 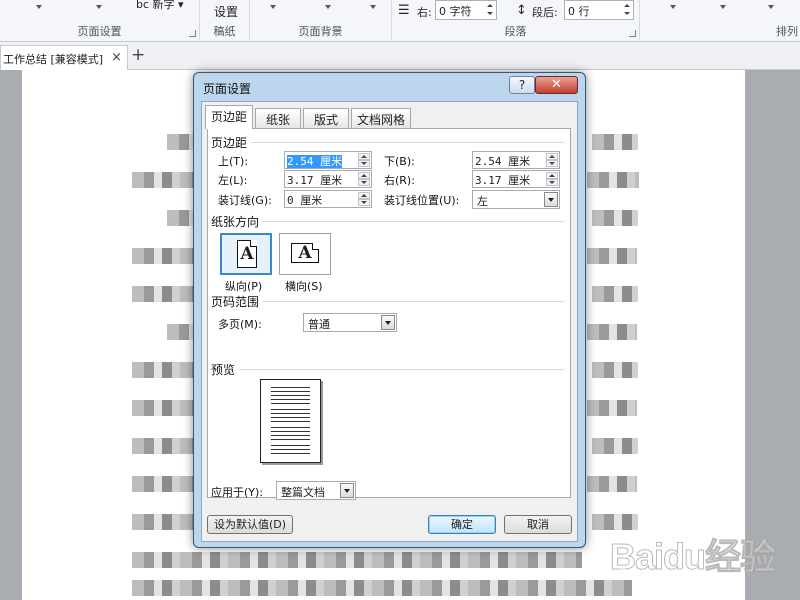 What do you see at coordinates (599, 10) in the screenshot?
I see `spacing-after-input: 0 行` at bounding box center [599, 10].